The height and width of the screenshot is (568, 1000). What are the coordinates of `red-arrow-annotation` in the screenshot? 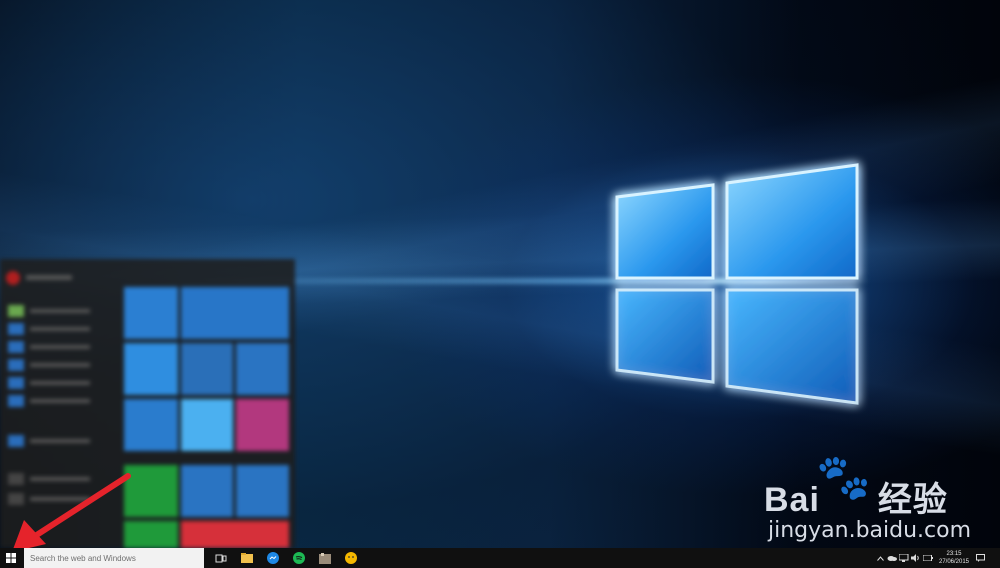 It's located at (72, 510).